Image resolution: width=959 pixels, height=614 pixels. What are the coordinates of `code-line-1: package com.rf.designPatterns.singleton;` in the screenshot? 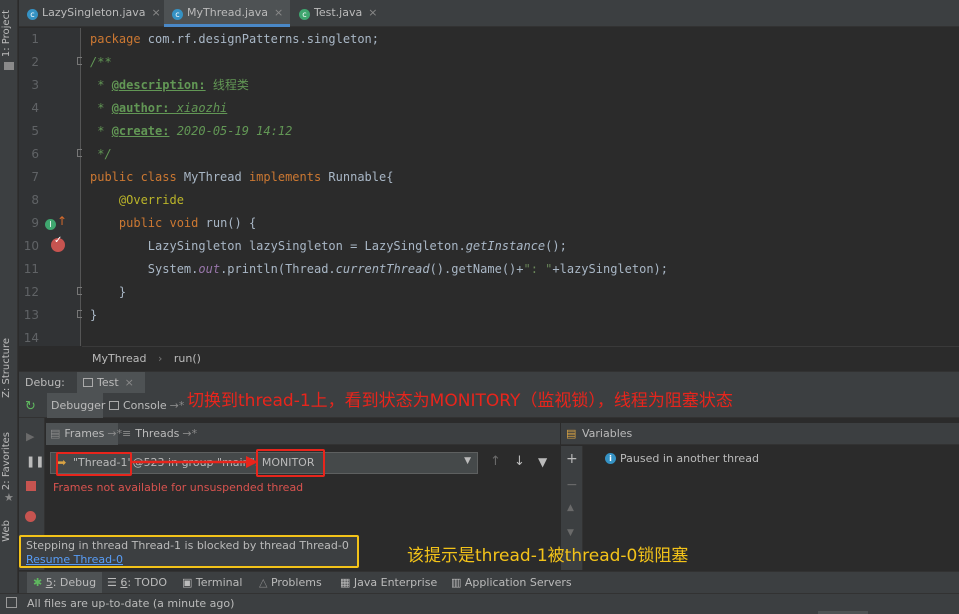 It's located at (234, 39).